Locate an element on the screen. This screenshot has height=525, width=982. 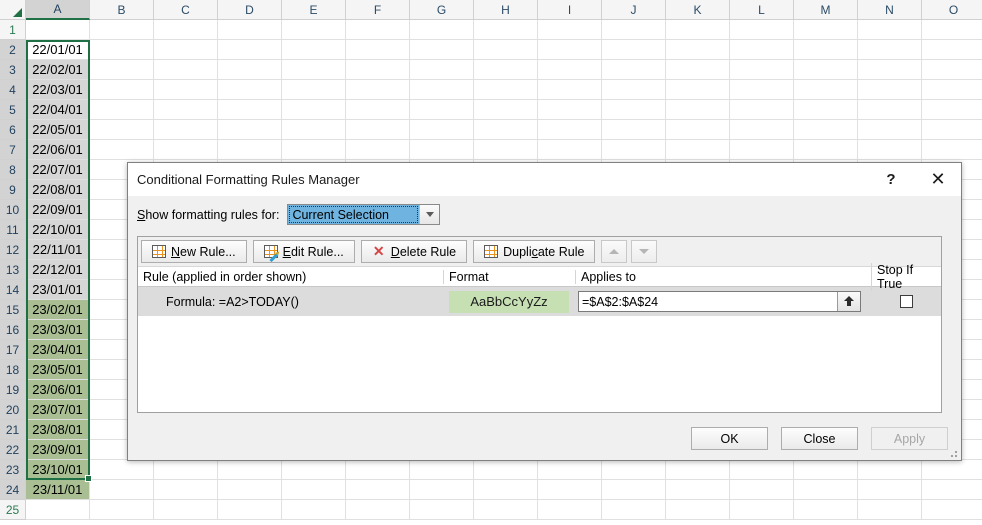
cell-B5 is located at coordinates (122, 110).